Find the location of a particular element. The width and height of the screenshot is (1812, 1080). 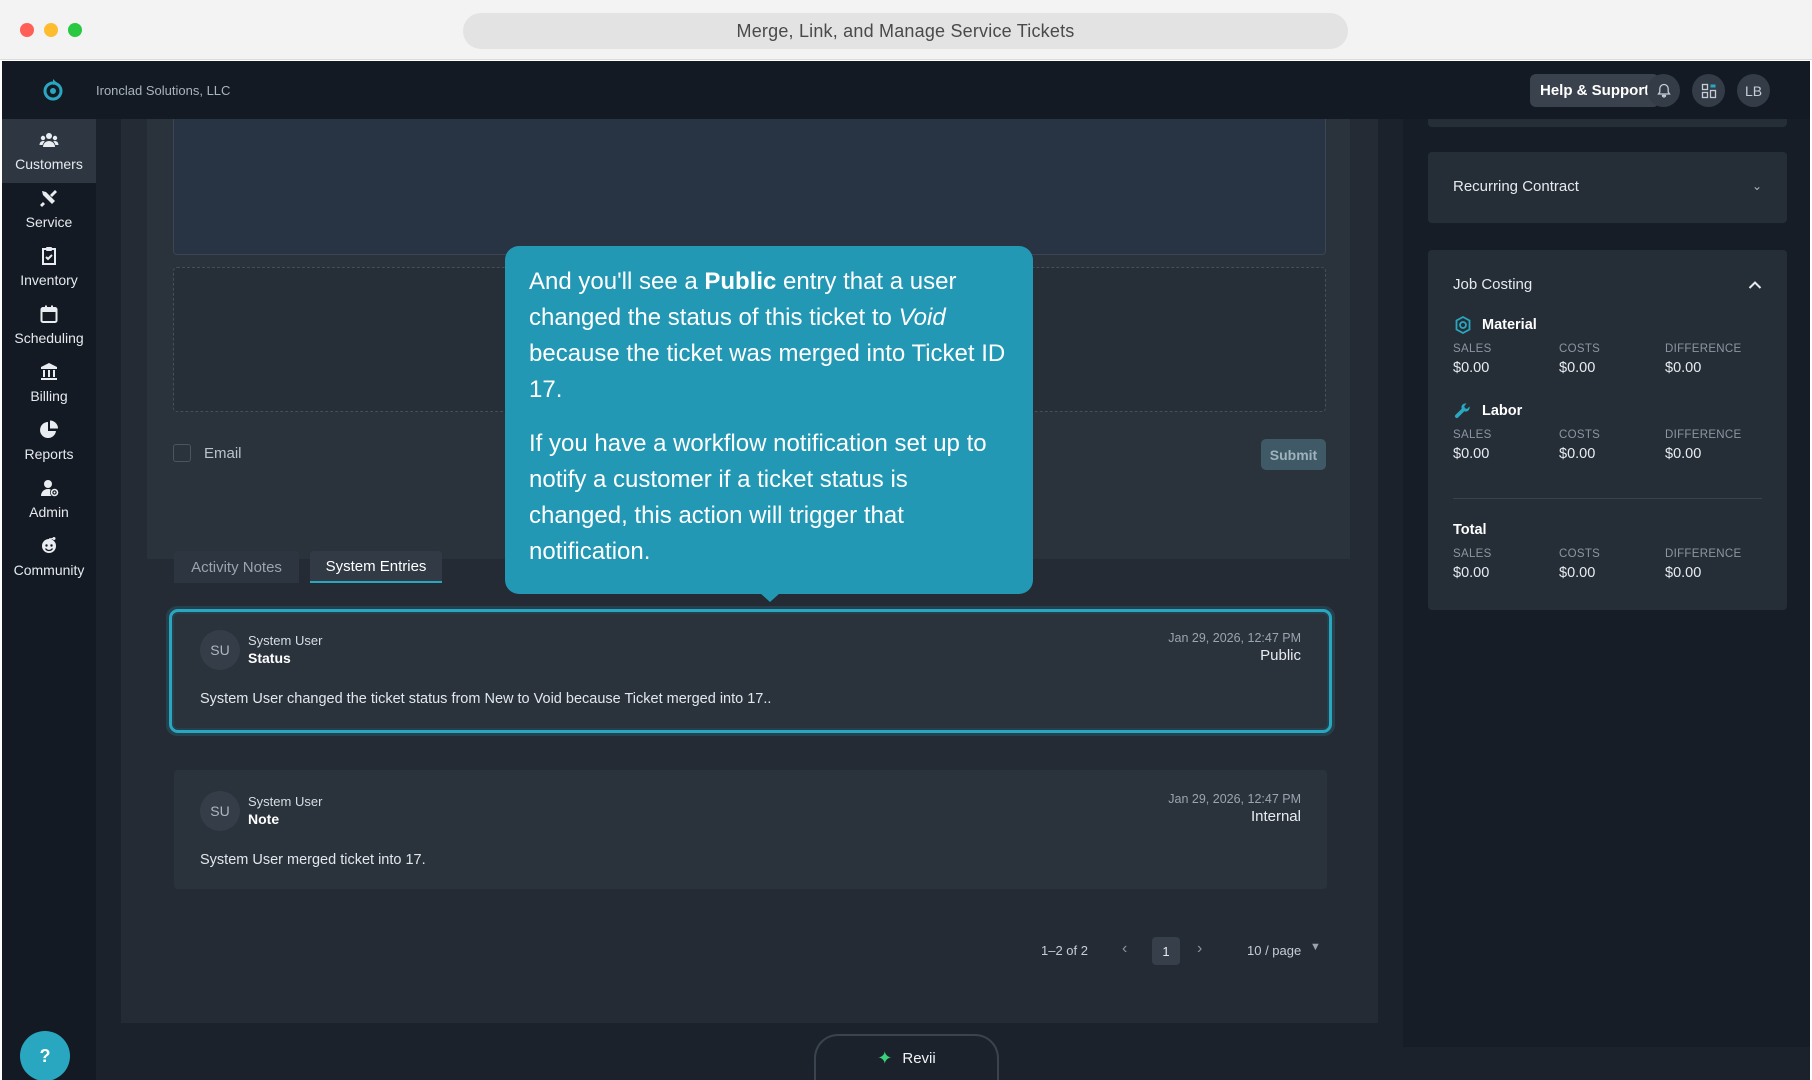

inventory-icon is located at coordinates (49, 256).